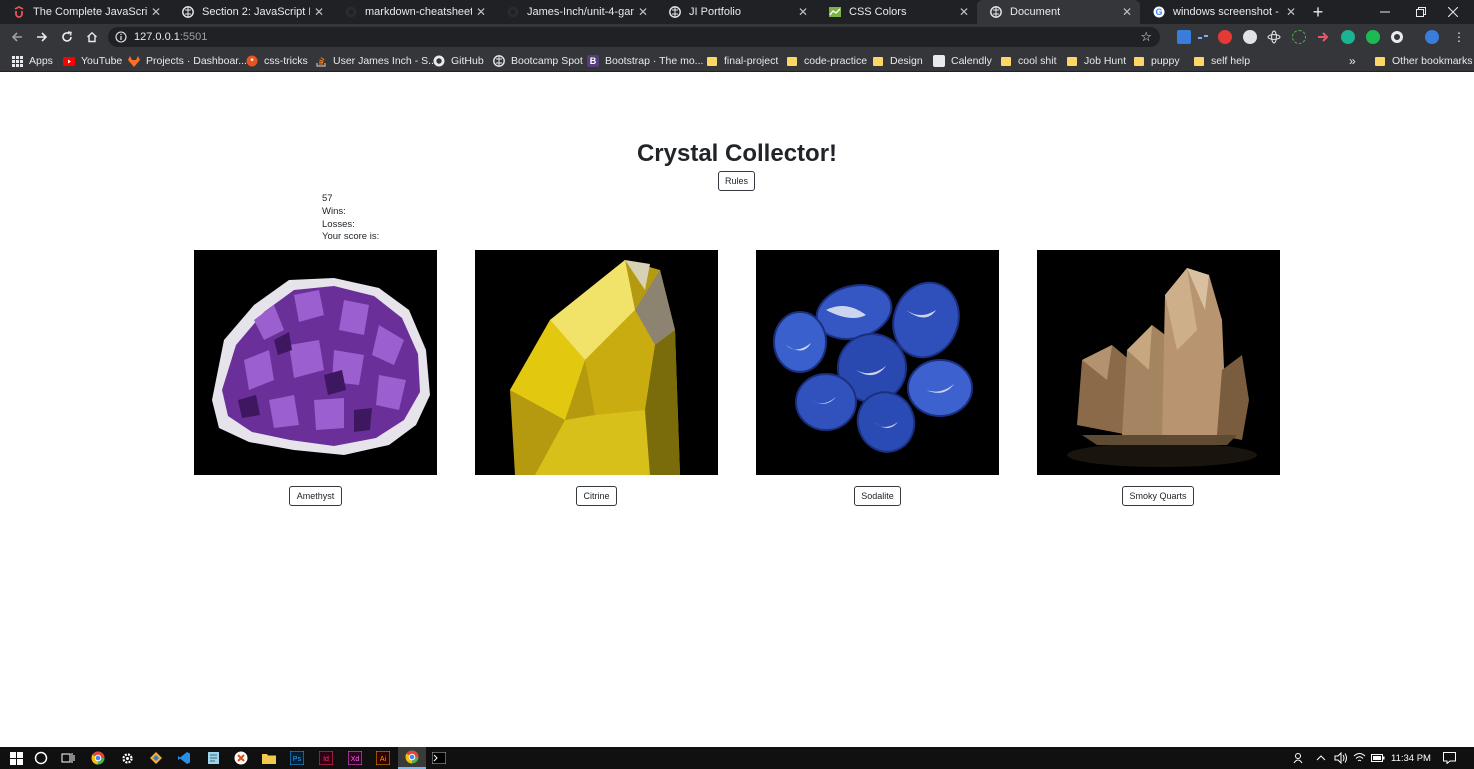 The width and height of the screenshot is (1474, 769). What do you see at coordinates (1432, 61) in the screenshot?
I see `bookmark-label: Other bookmarks` at bounding box center [1432, 61].